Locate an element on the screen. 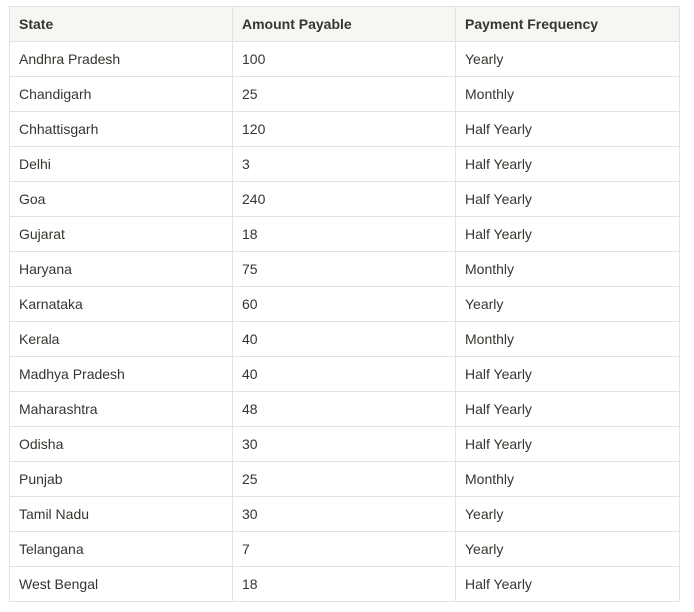 The width and height of the screenshot is (694, 612). cell-state: Madhya Pradesh is located at coordinates (121, 374).